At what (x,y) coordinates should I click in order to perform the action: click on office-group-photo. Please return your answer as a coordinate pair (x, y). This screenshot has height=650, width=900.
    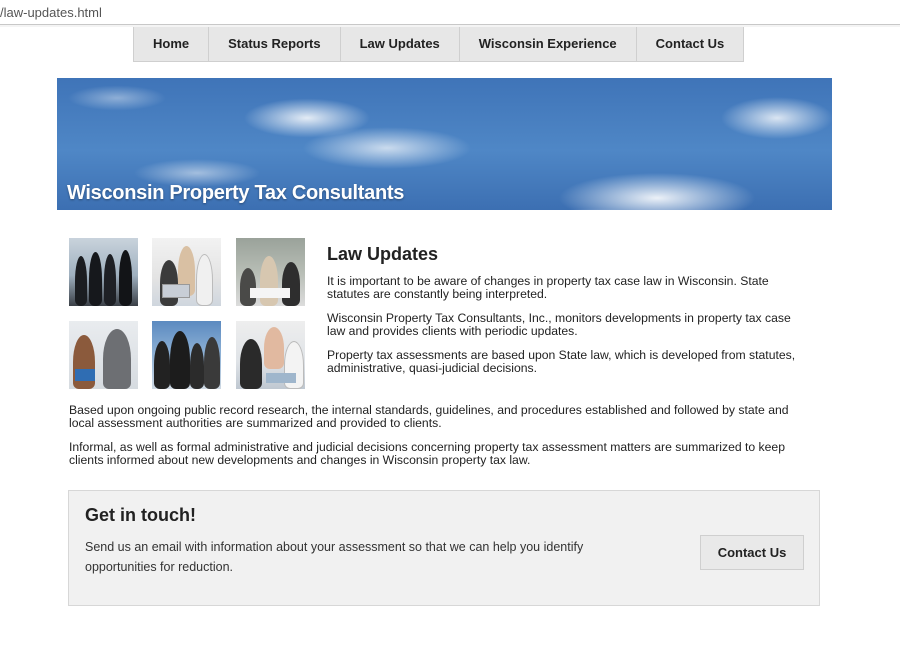
    Looking at the image, I should click on (270, 272).